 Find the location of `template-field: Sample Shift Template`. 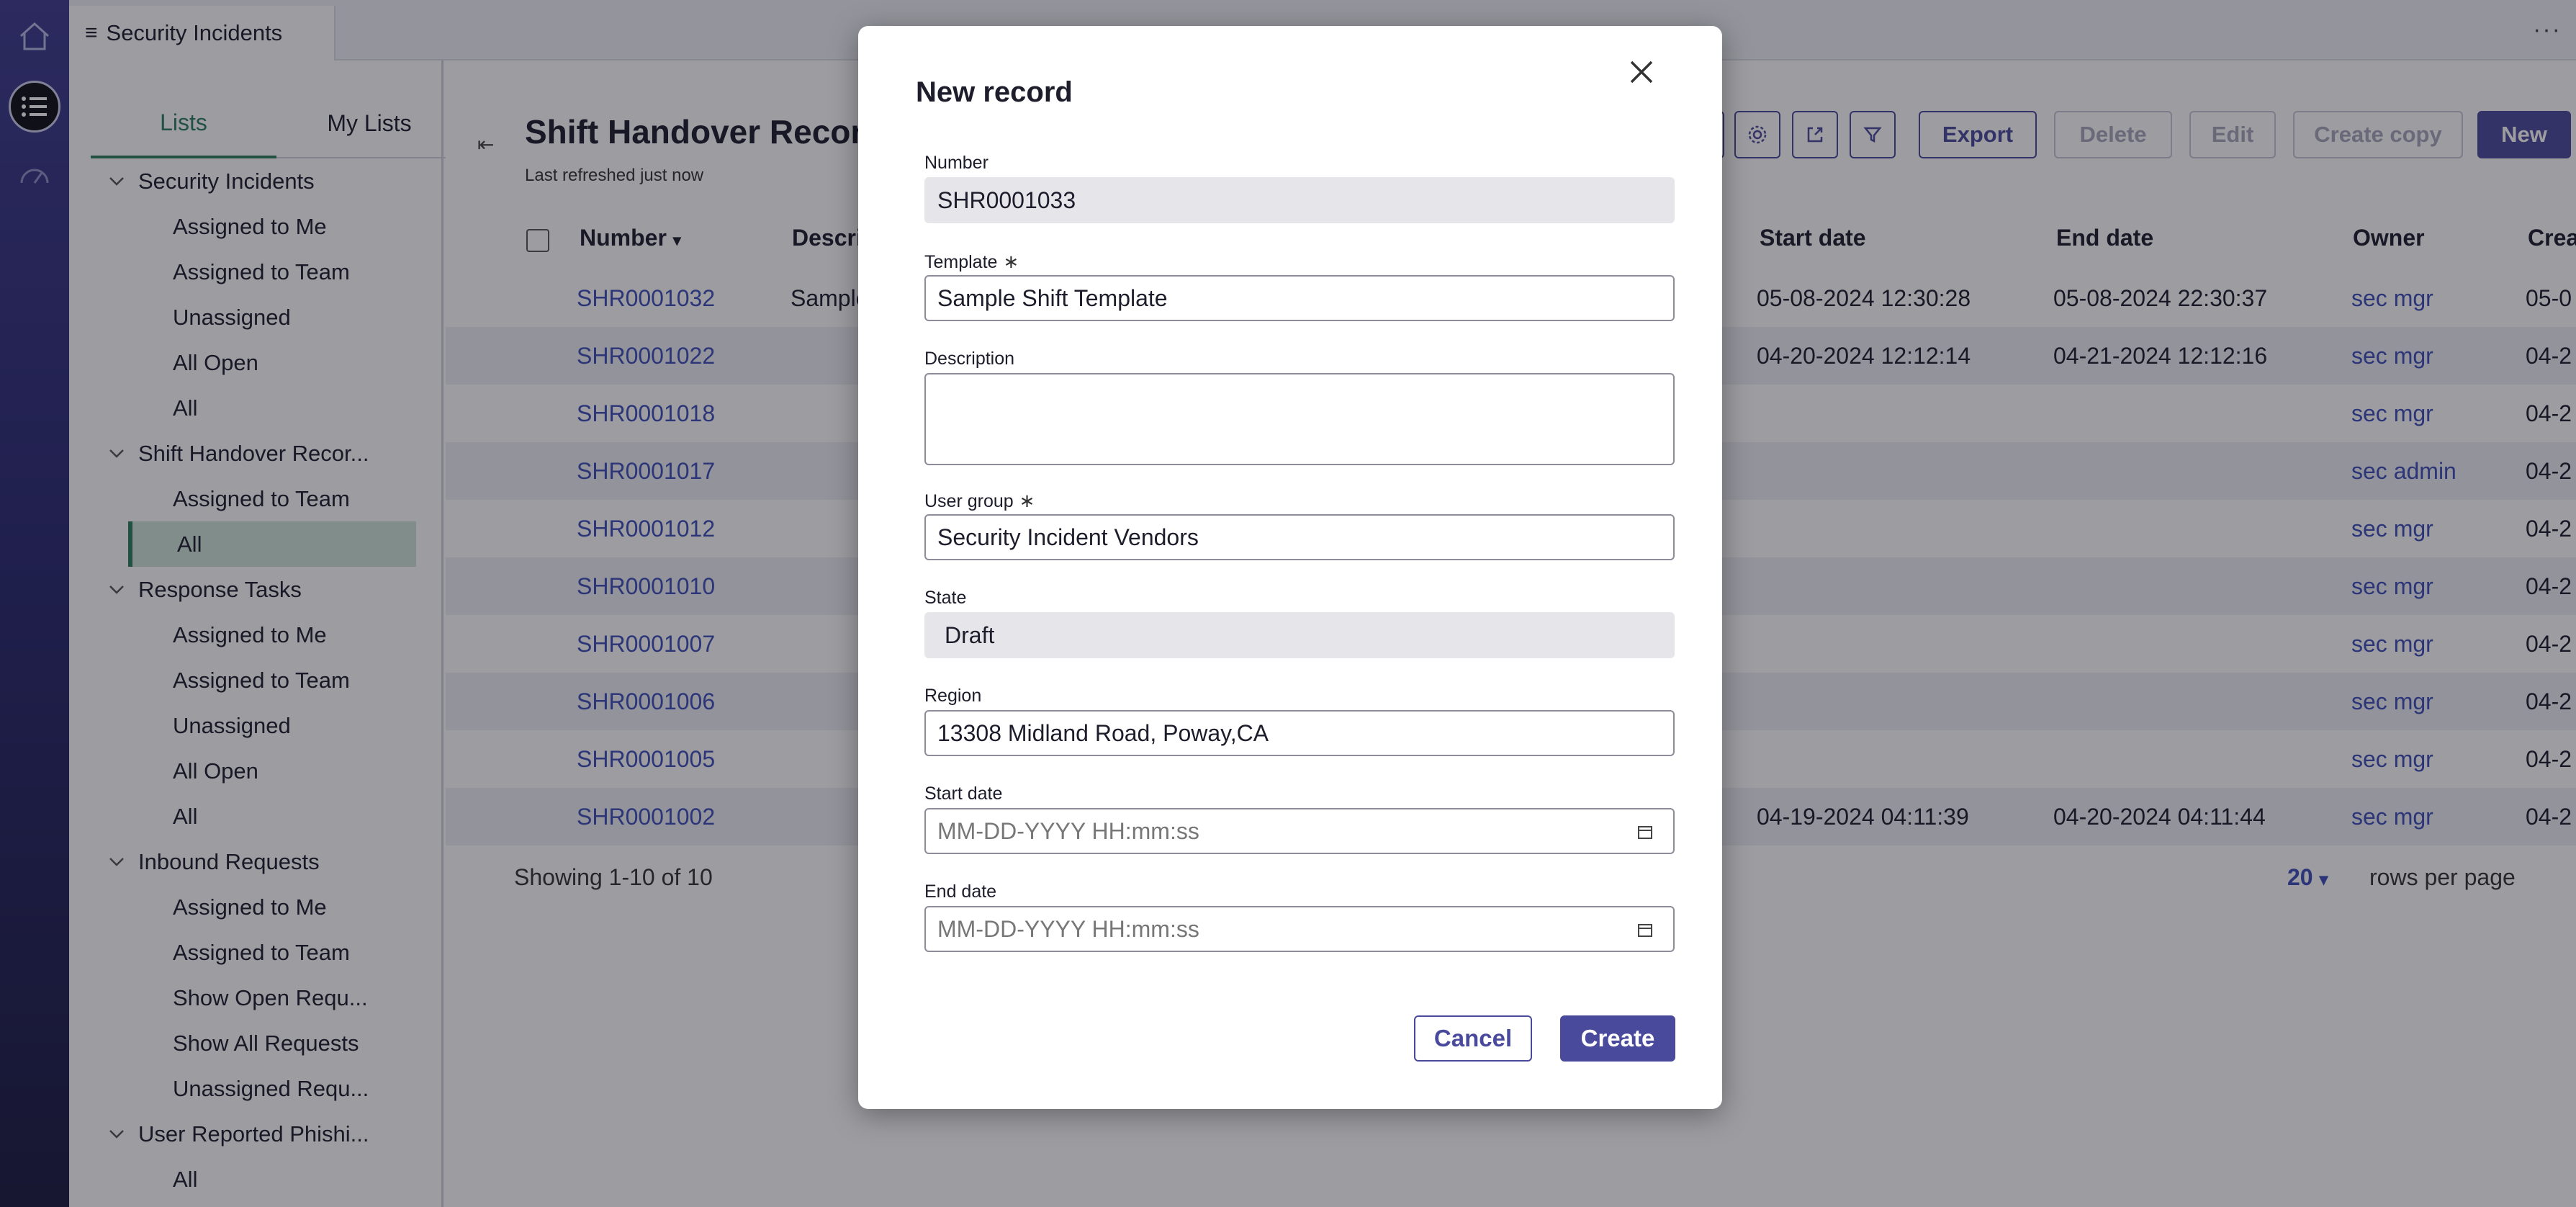

template-field: Sample Shift Template is located at coordinates (1299, 298).